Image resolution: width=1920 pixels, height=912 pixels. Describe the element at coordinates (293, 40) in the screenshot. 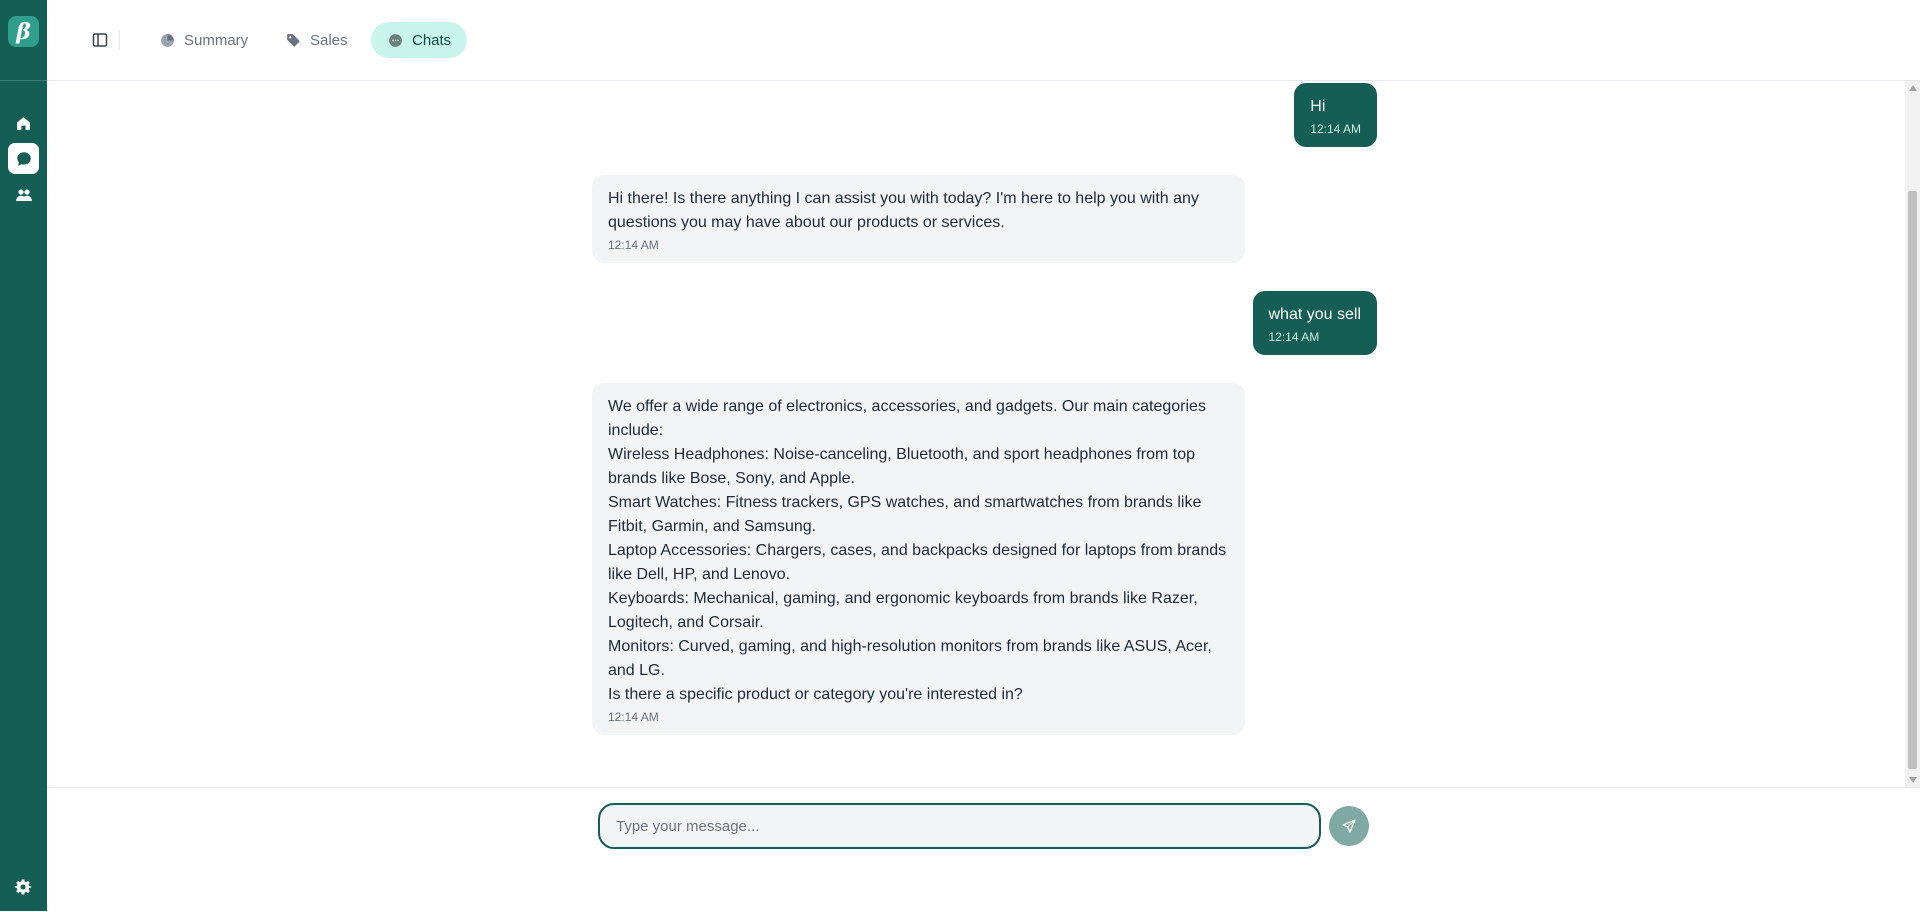

I see `tag-icon` at that location.